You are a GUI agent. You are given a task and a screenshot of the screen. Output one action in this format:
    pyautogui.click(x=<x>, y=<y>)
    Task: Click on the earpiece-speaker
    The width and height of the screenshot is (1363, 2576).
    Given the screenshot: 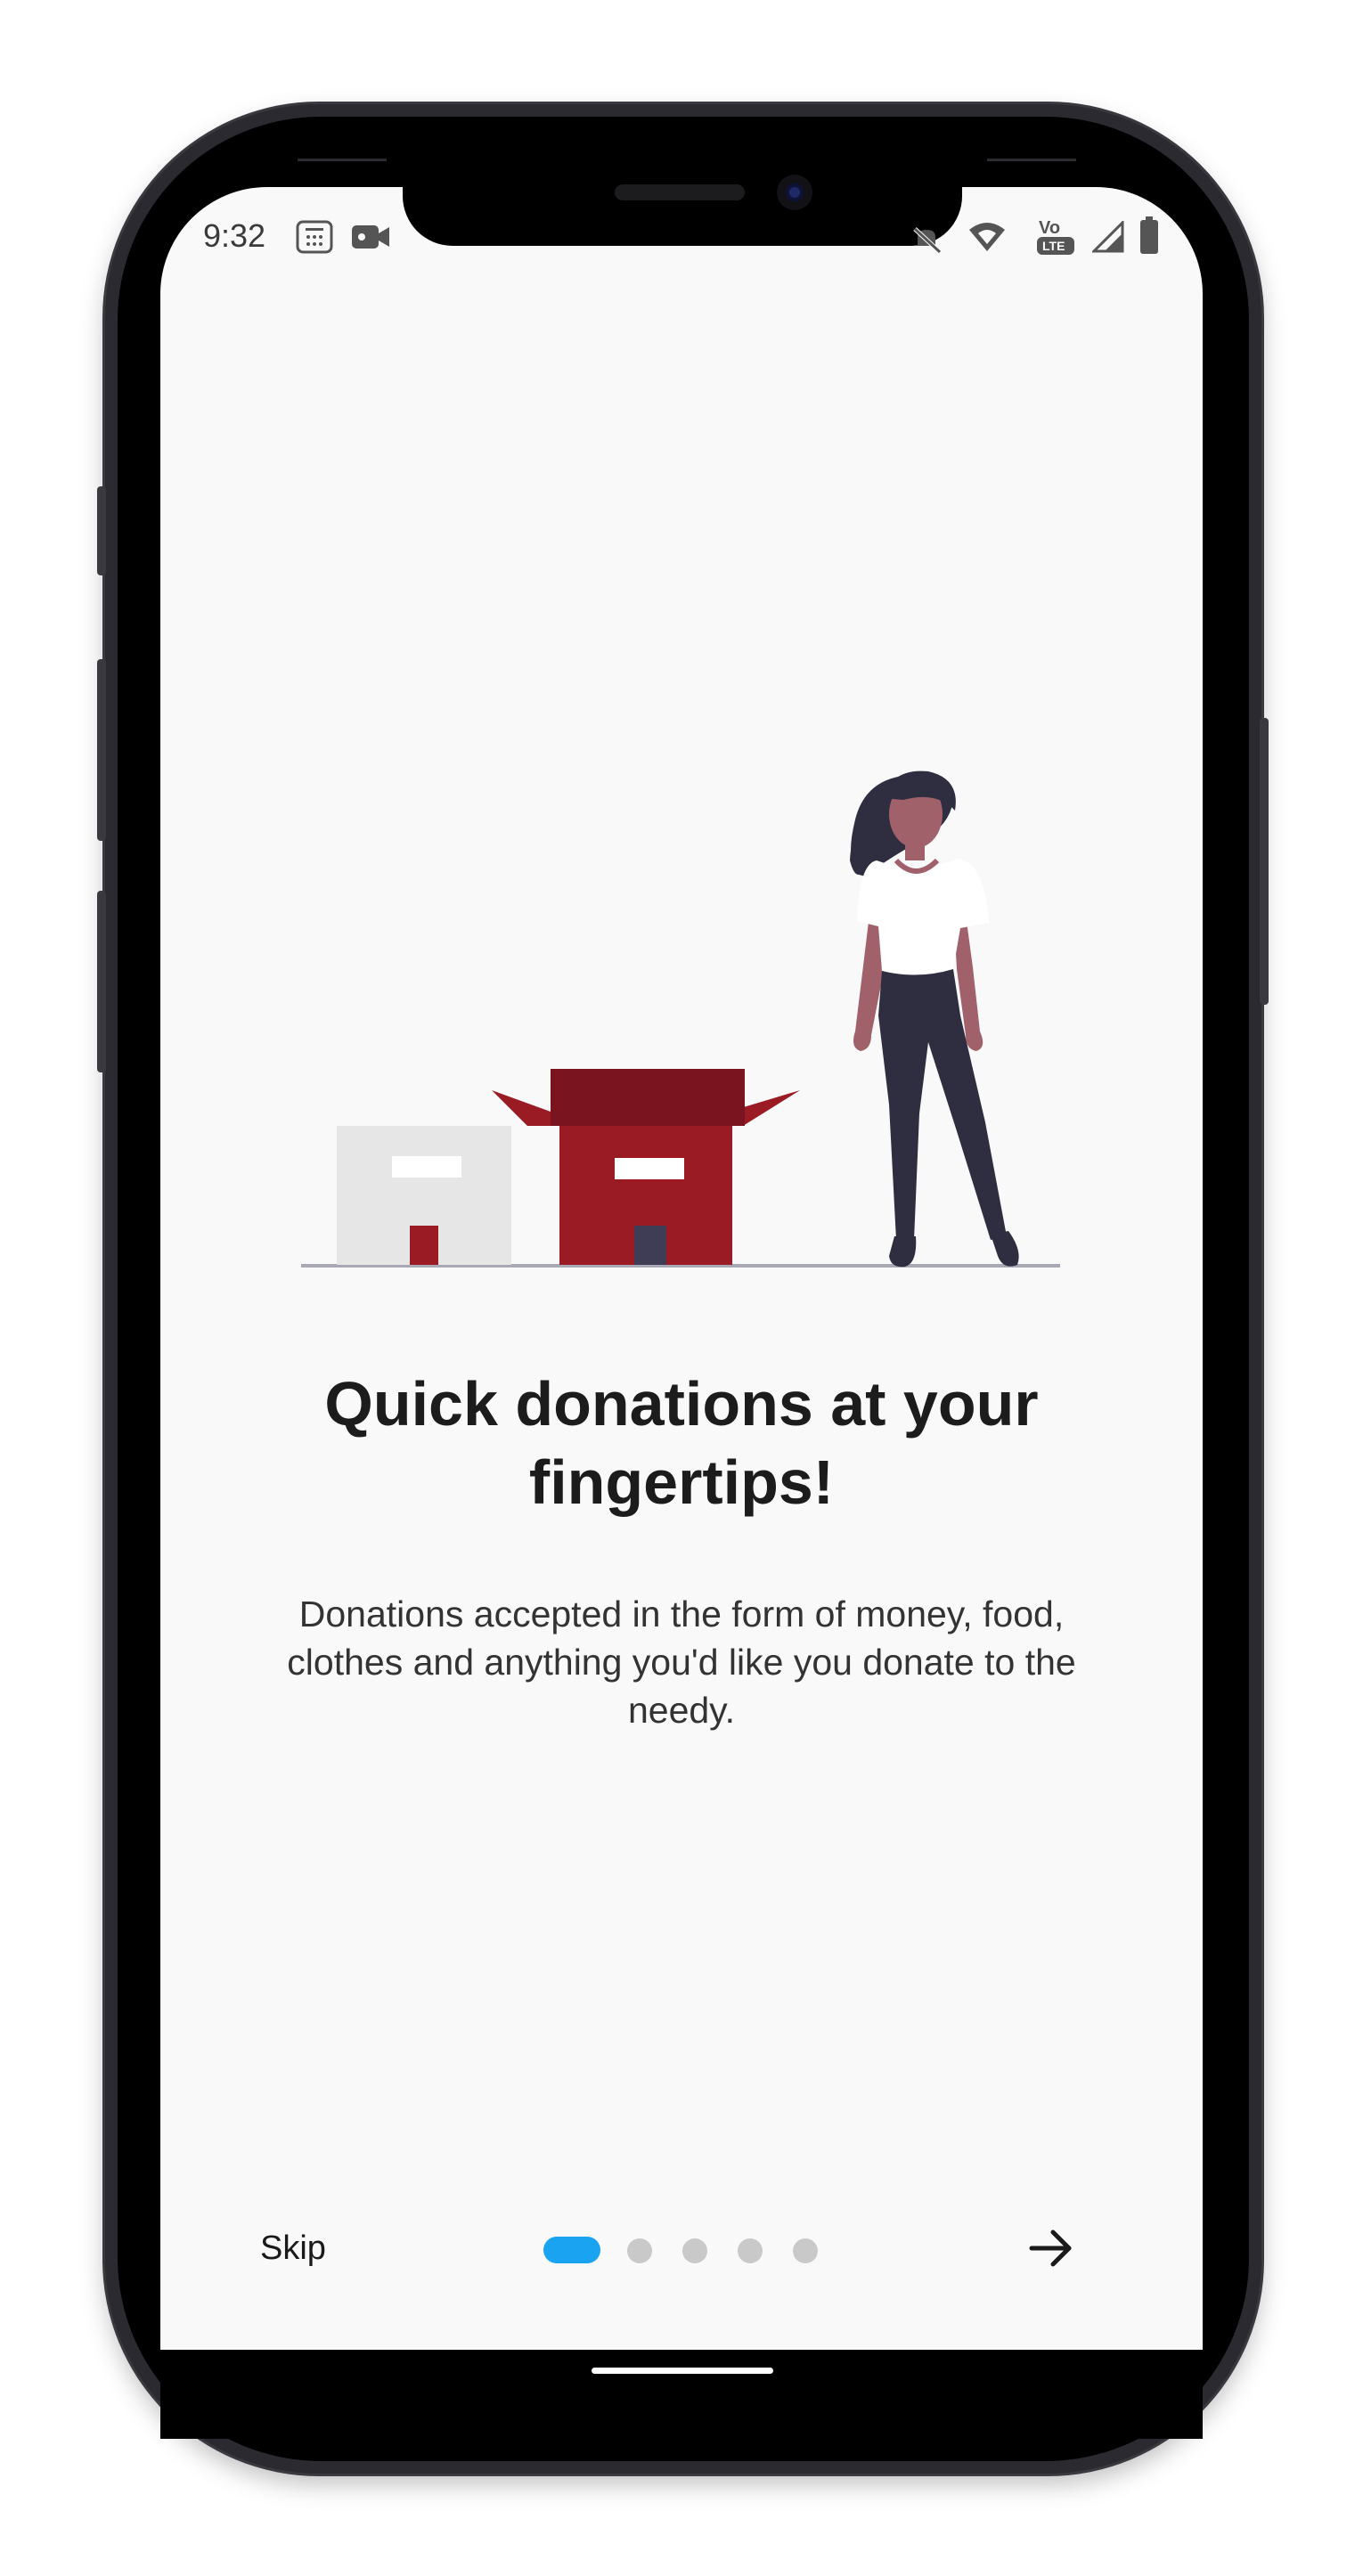 What is the action you would take?
    pyautogui.click(x=680, y=192)
    